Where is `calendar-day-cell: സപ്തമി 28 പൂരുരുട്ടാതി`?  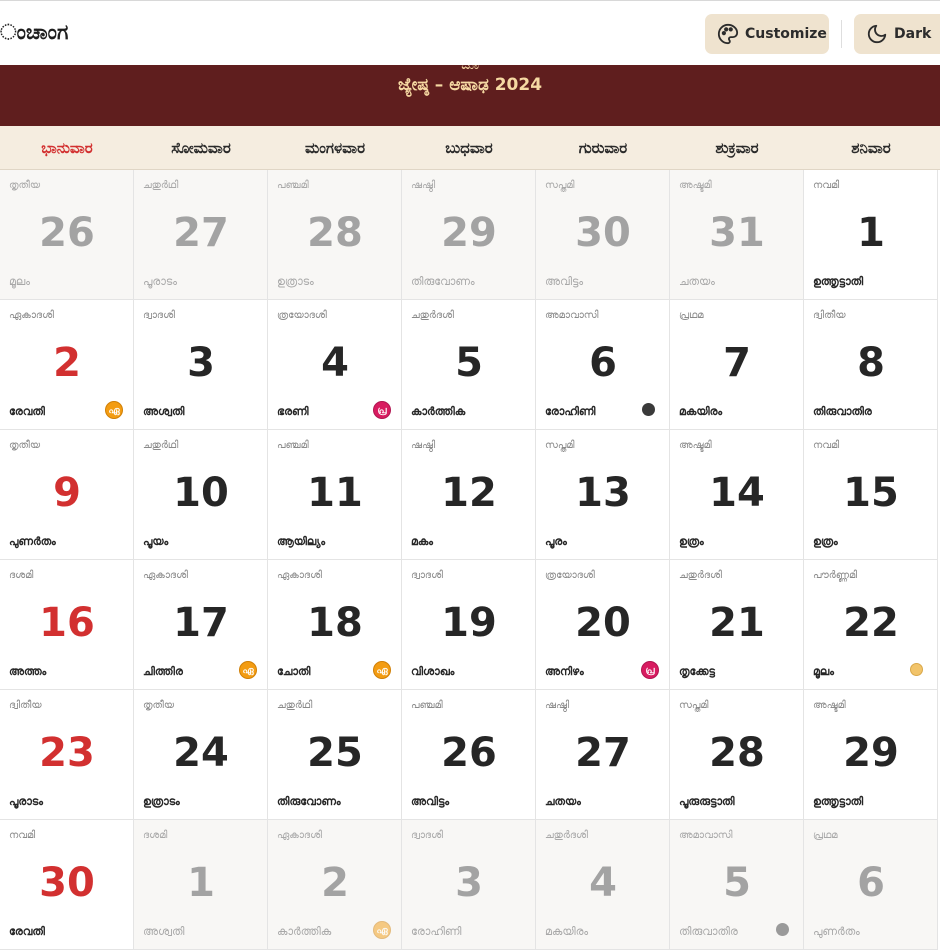 calendar-day-cell: സപ്തമി 28 പൂരുരുട്ടാതി is located at coordinates (737, 755).